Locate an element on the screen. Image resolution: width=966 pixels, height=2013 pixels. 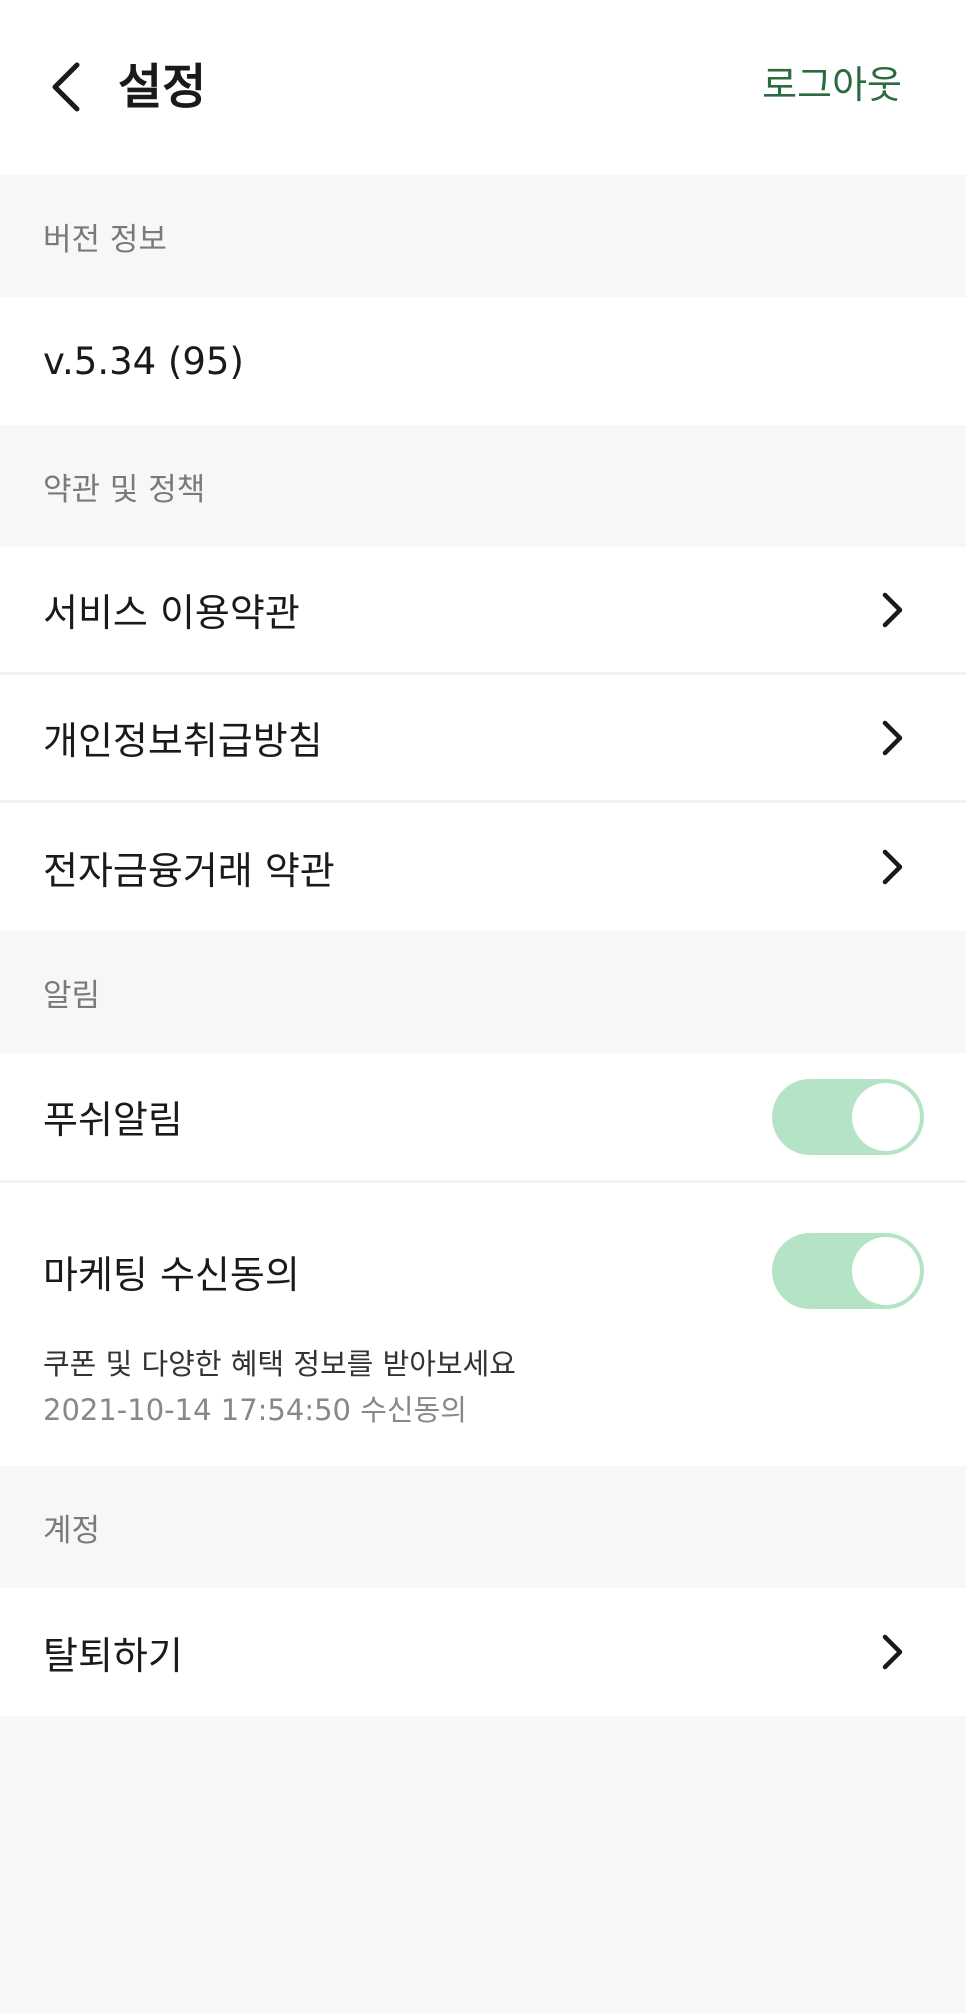
marketing-consent-toggle is located at coordinates (848, 1271).